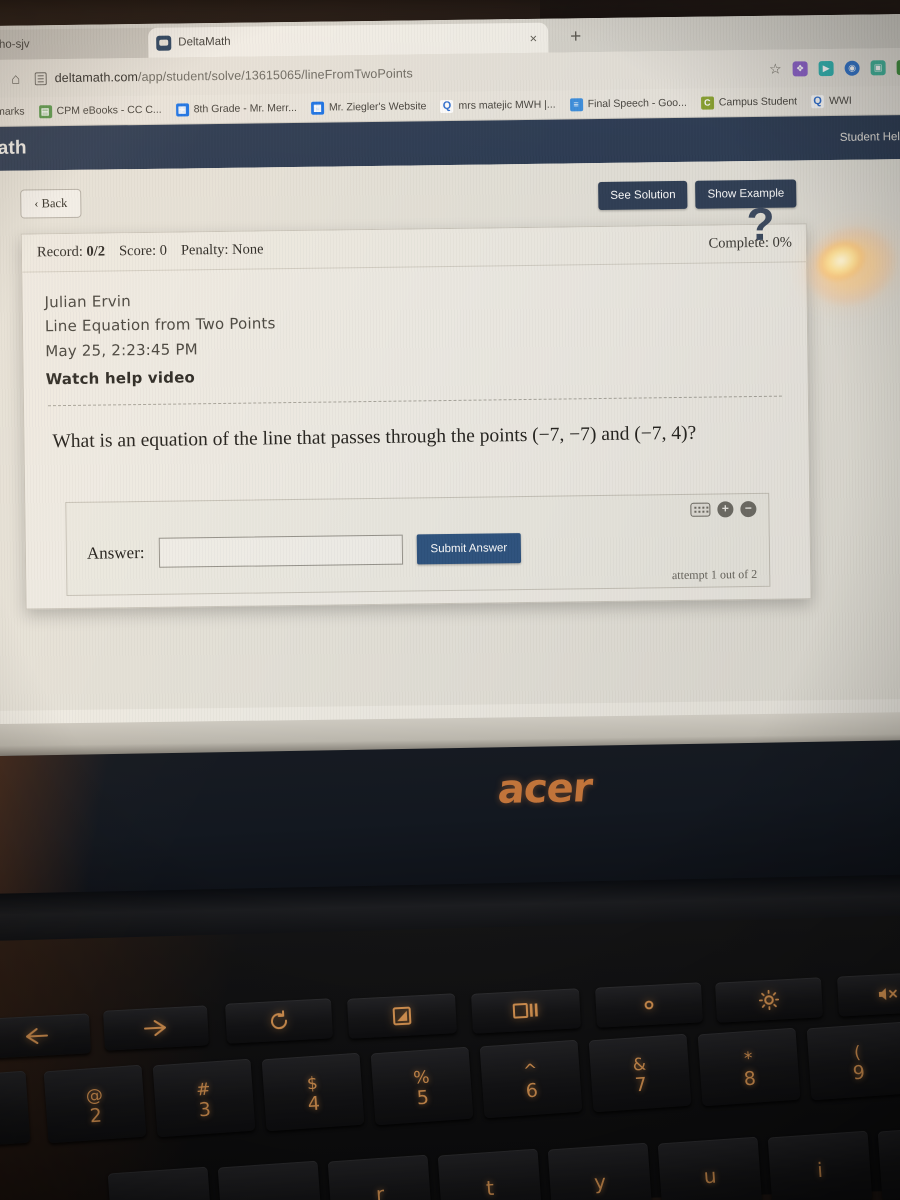  Describe the element at coordinates (120, 378) in the screenshot. I see `watch-help-video-link: Watch help video` at that location.